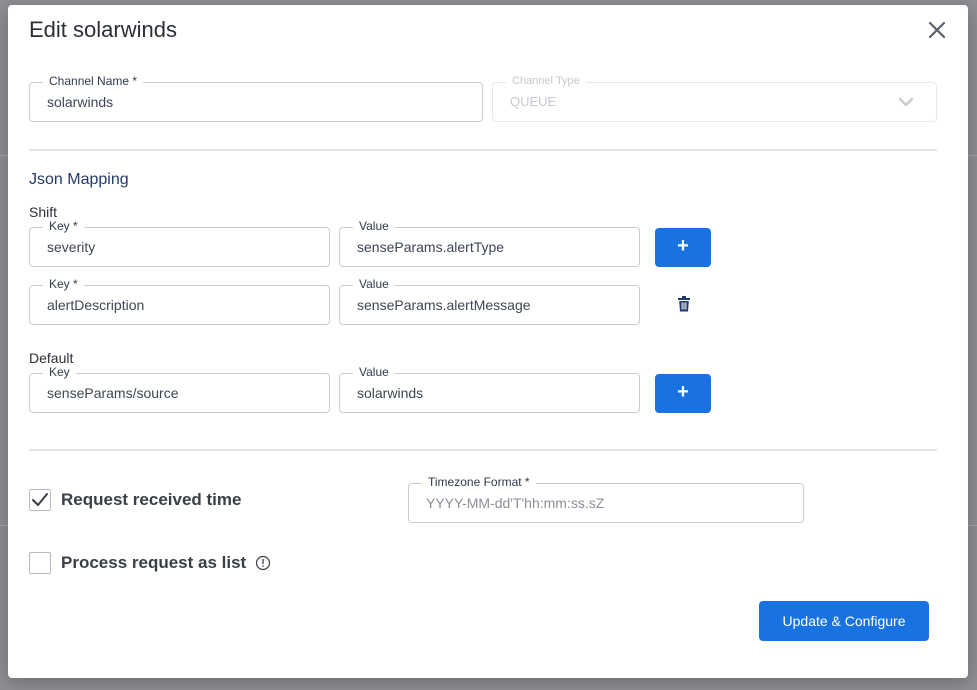 The image size is (977, 690). I want to click on add-shift-mapping-button: +, so click(683, 247).